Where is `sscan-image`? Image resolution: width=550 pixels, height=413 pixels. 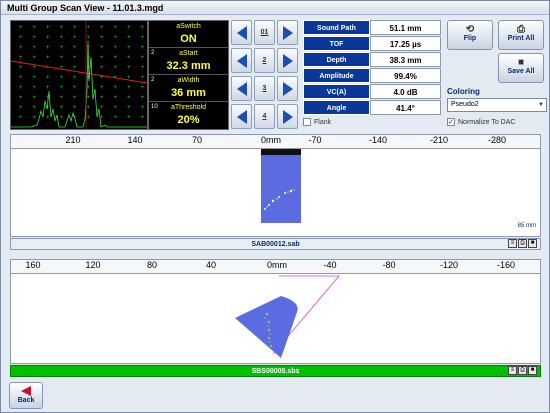 sscan-image is located at coordinates (287, 316).